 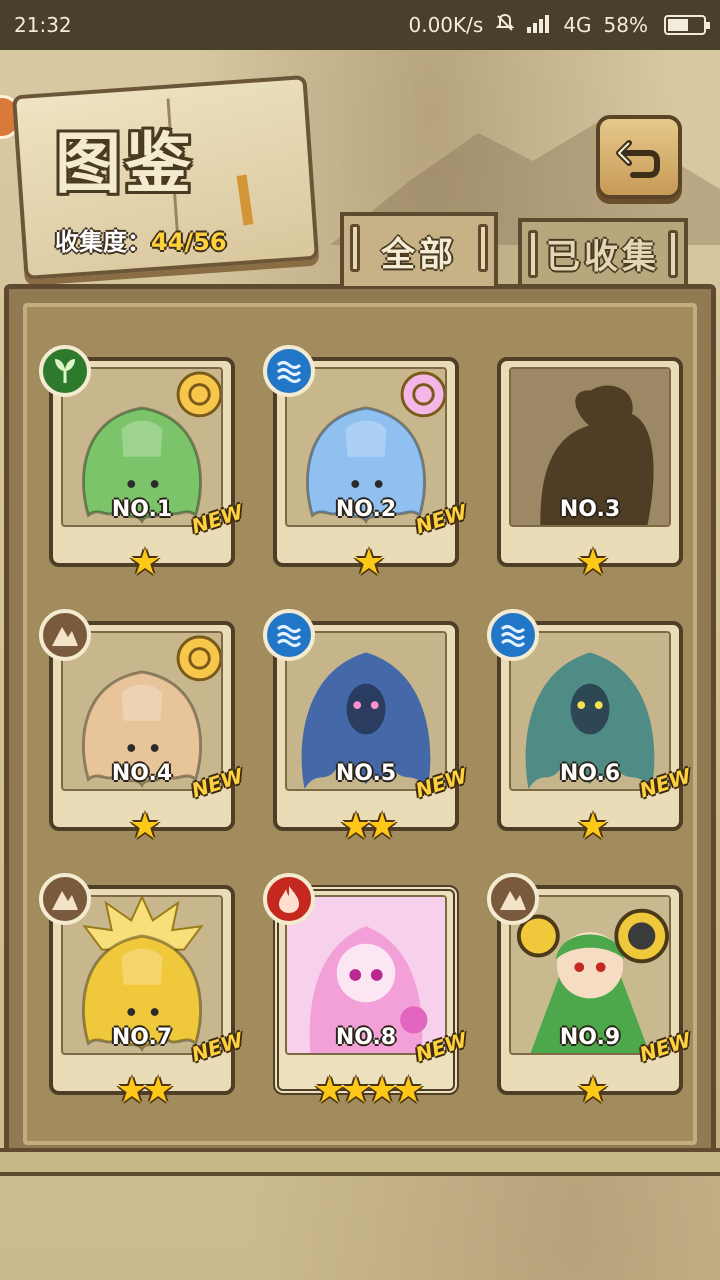 I want to click on monster-card: NO.6 NEW ★, so click(x=590, y=728).